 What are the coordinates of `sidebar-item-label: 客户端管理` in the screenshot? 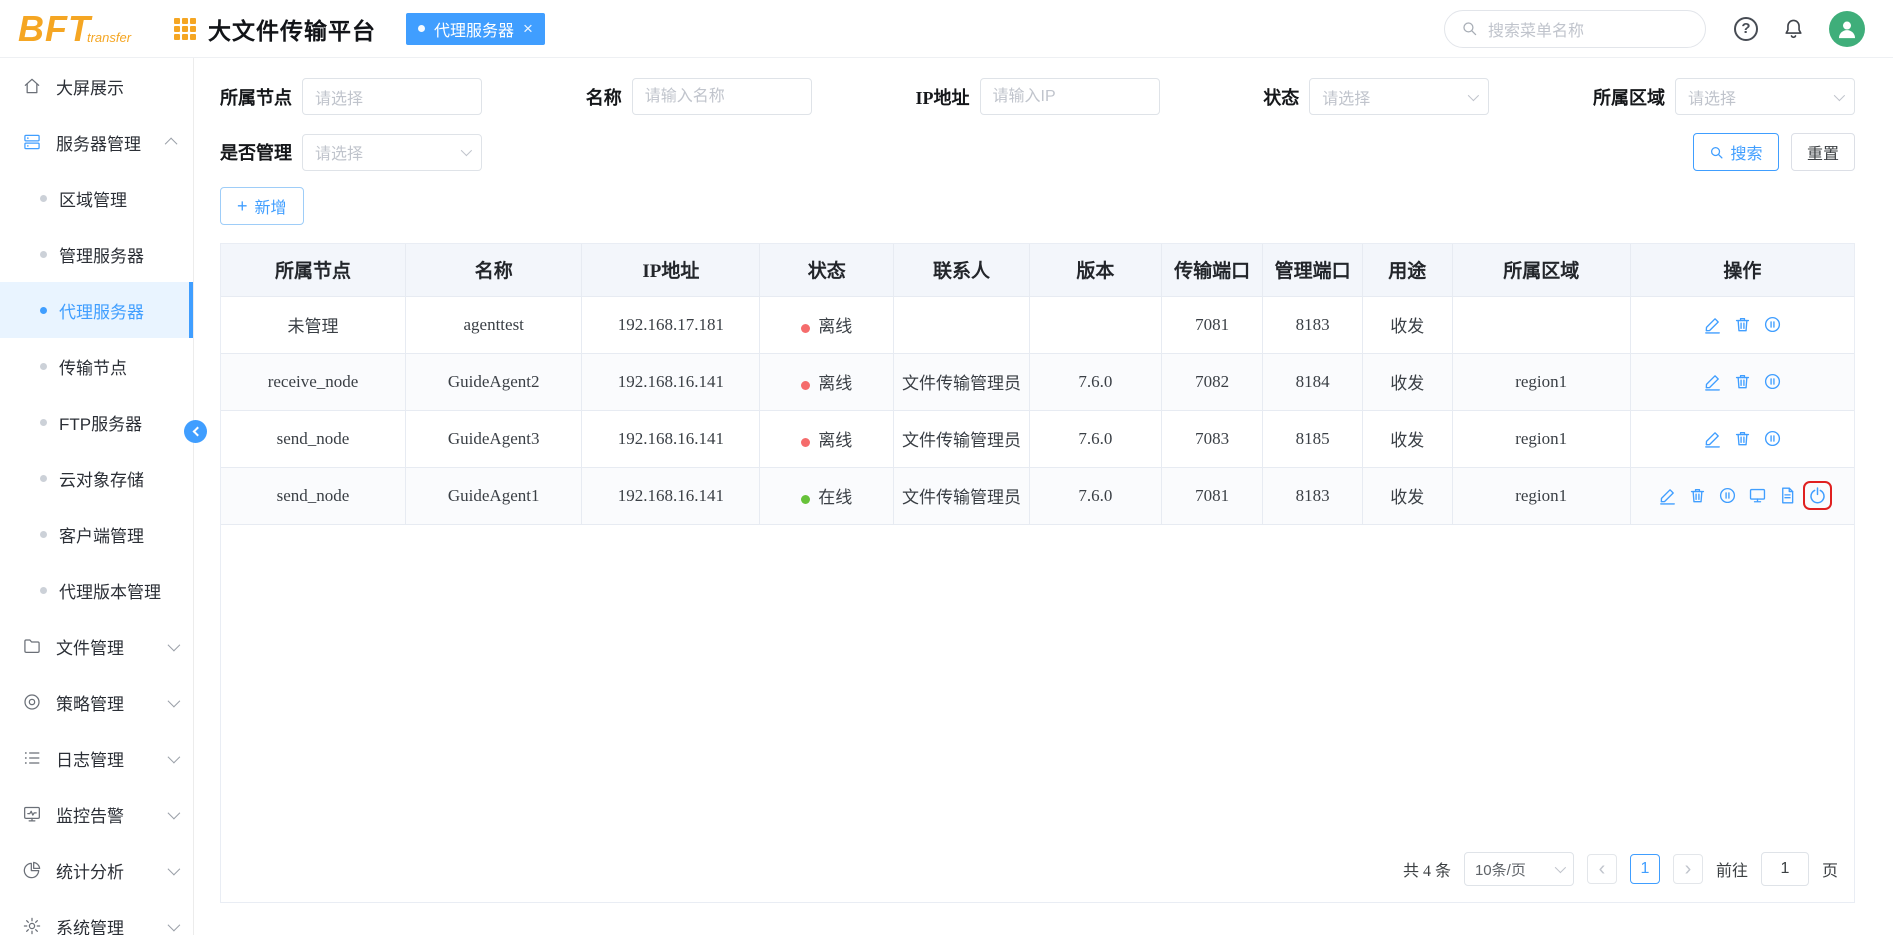 It's located at (101, 536).